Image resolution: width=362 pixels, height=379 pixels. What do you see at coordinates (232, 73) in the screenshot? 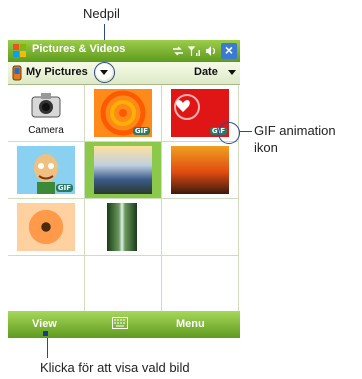
I see `sort-dropdown-icon` at bounding box center [232, 73].